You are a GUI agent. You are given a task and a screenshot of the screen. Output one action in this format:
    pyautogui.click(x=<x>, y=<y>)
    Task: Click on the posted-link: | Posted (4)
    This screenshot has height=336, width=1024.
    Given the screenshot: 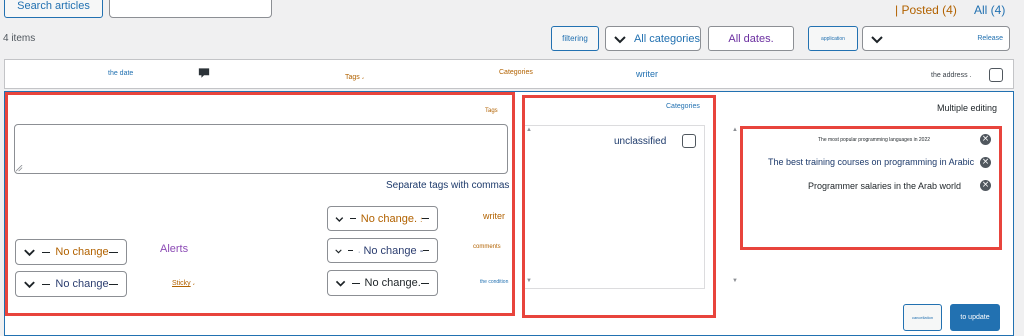 What is the action you would take?
    pyautogui.click(x=926, y=10)
    